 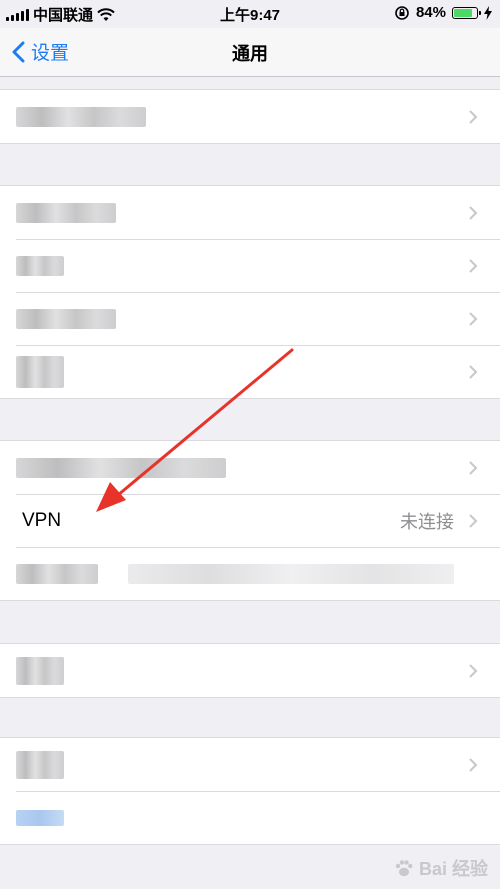 I want to click on navigation-bar: 设置 通用, so click(x=250, y=52).